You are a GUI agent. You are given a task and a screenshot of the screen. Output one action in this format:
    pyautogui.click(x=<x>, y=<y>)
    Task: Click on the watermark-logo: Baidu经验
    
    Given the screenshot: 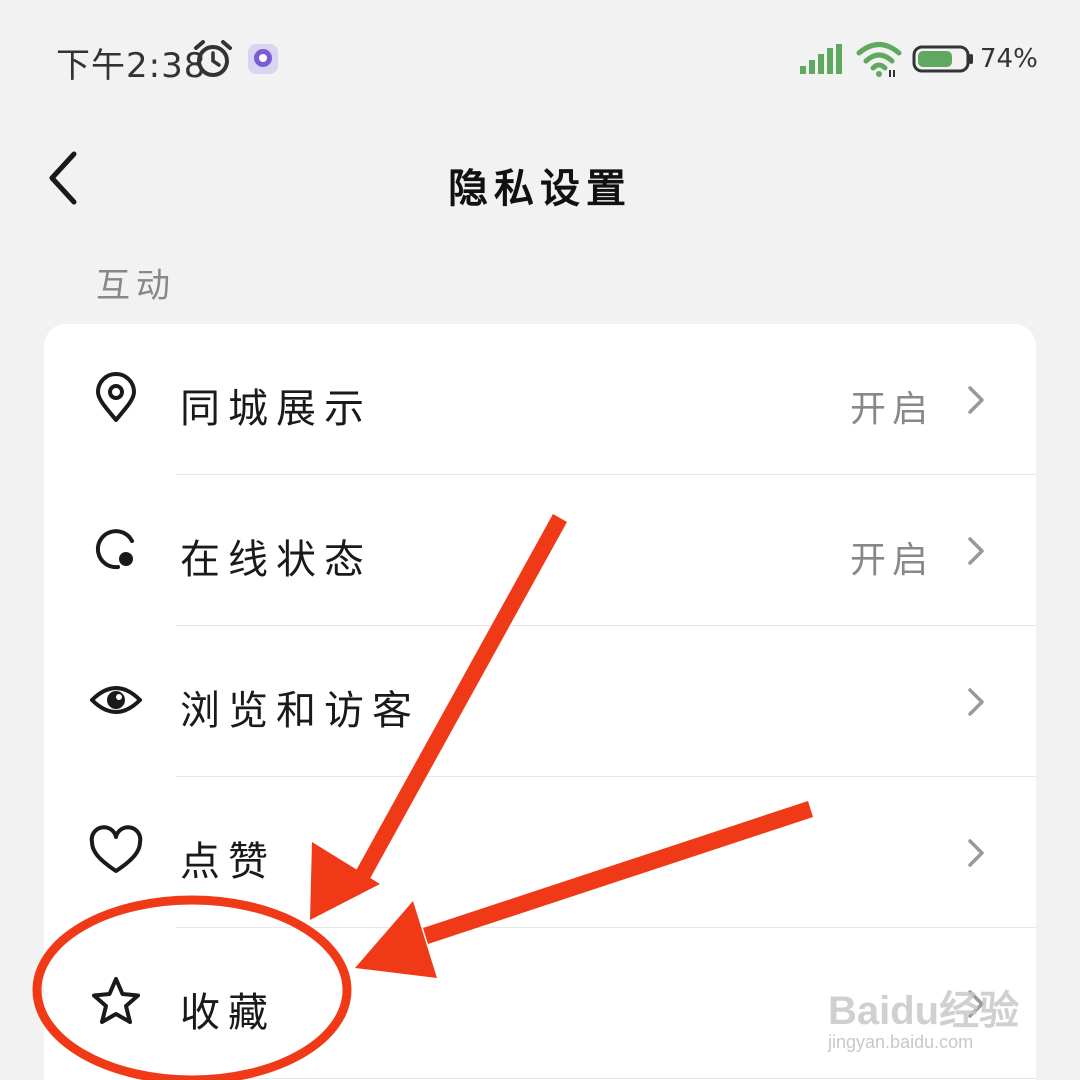 What is the action you would take?
    pyautogui.click(x=924, y=1011)
    